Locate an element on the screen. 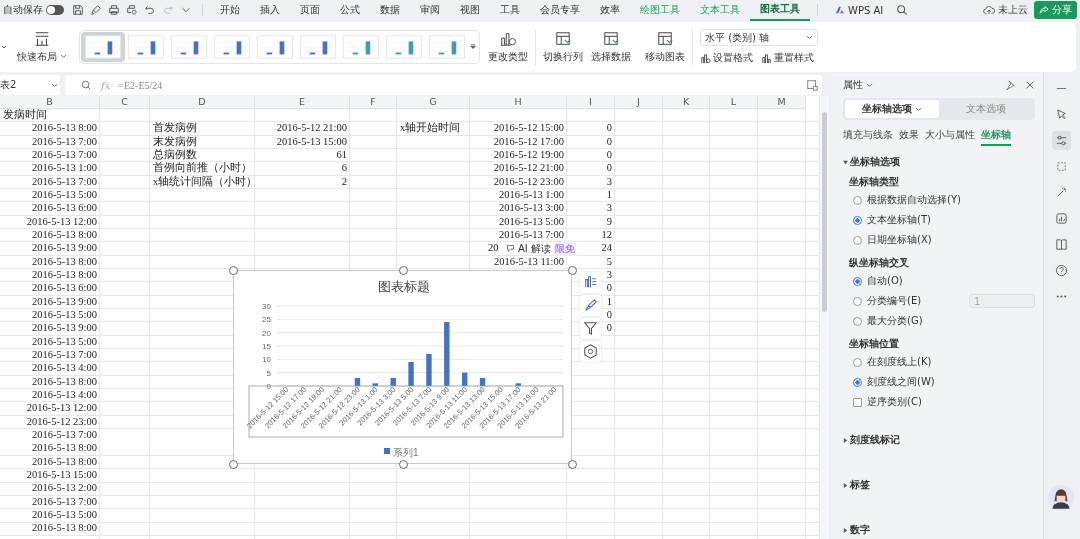 This screenshot has height=539, width=1080. section-header: 标签 is located at coordinates (939, 485).